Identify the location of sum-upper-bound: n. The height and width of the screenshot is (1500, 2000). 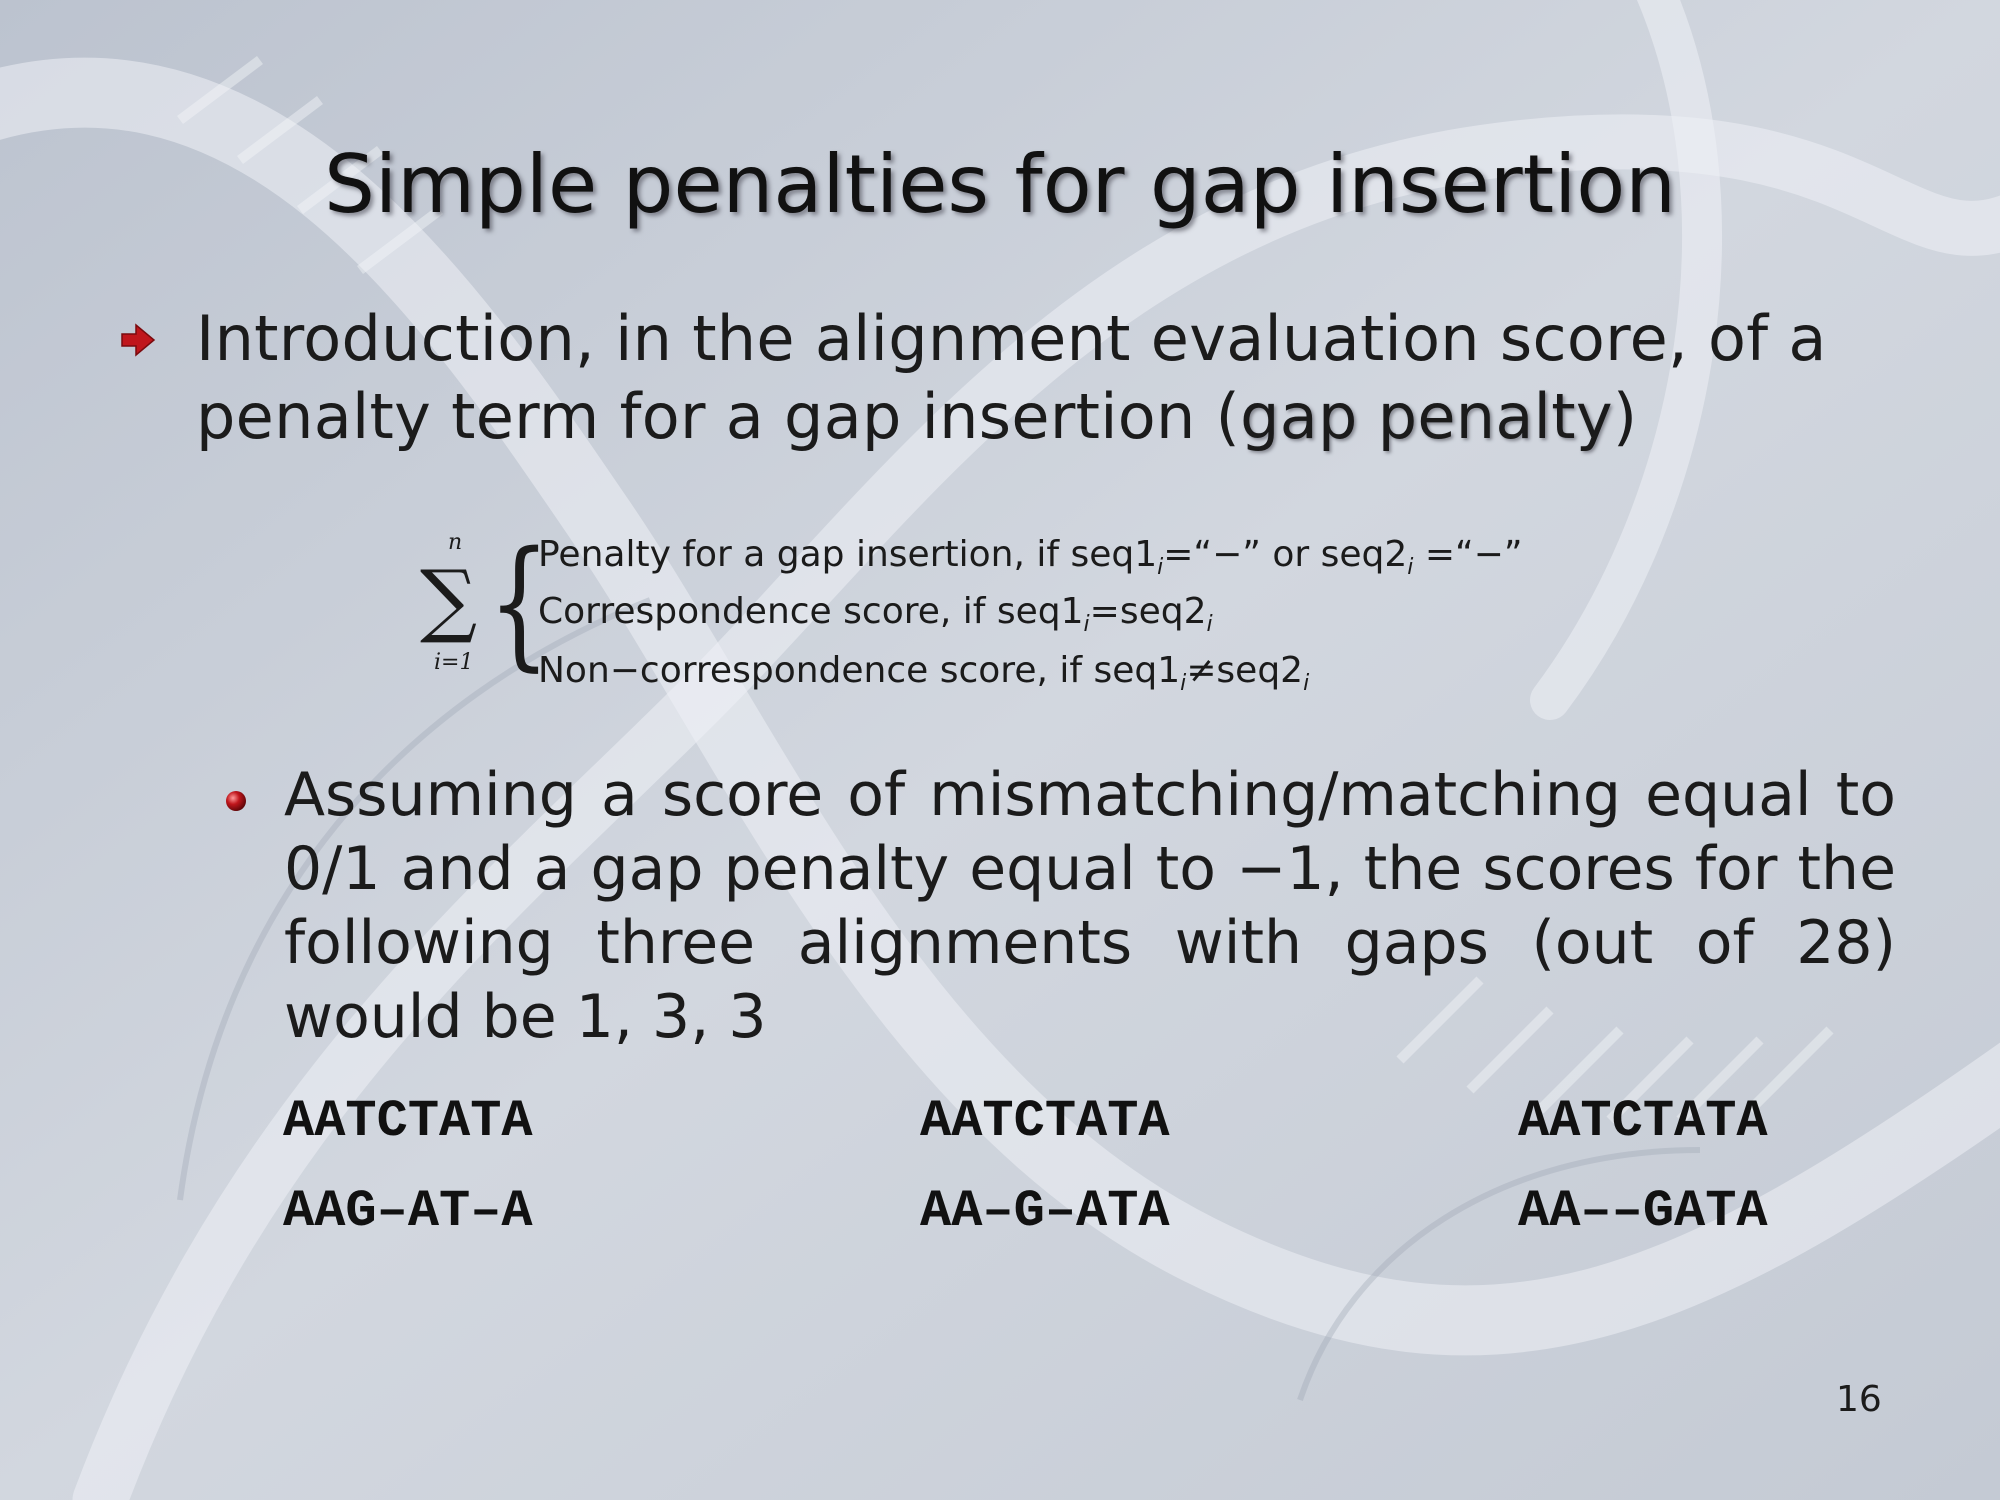
(455, 542).